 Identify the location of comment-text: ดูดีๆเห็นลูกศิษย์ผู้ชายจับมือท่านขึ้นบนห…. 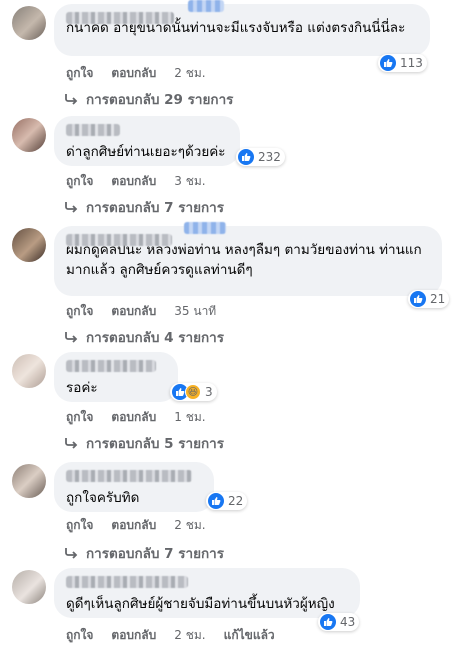
(200, 604).